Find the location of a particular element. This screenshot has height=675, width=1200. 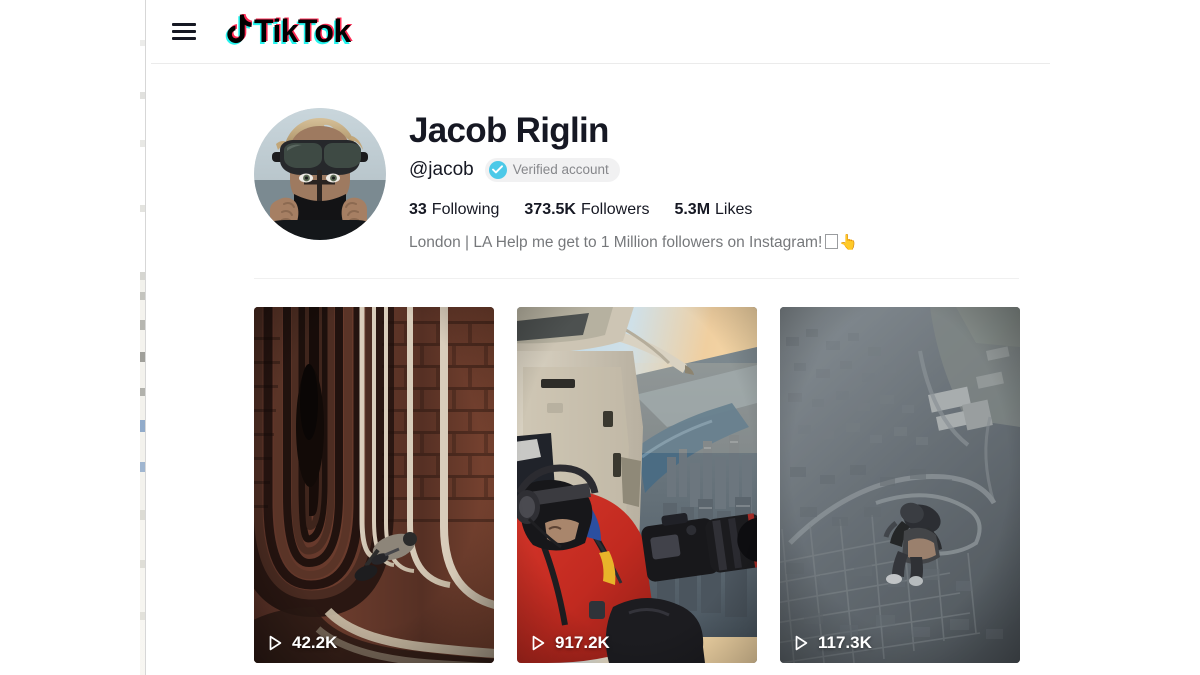

profile-stats: 33 Following 373.5K Followers 5.3M Likes is located at coordinates (714, 210).